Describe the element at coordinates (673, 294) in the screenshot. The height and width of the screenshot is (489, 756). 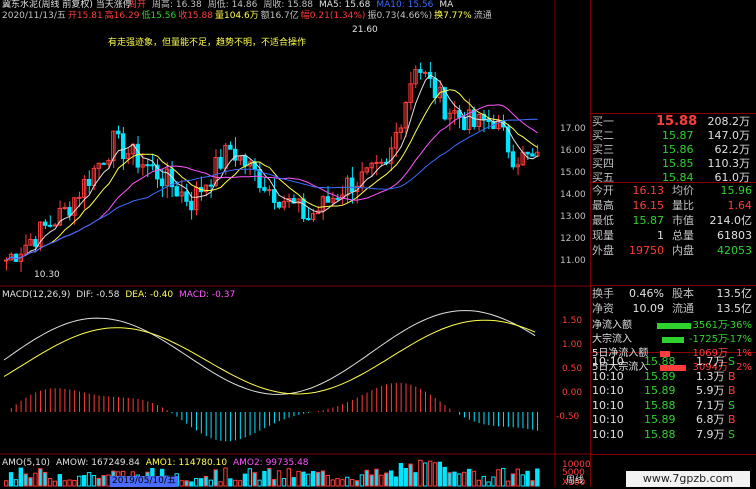
I see `turnover-row: 换手 0.46% 股本 13.5亿` at that location.